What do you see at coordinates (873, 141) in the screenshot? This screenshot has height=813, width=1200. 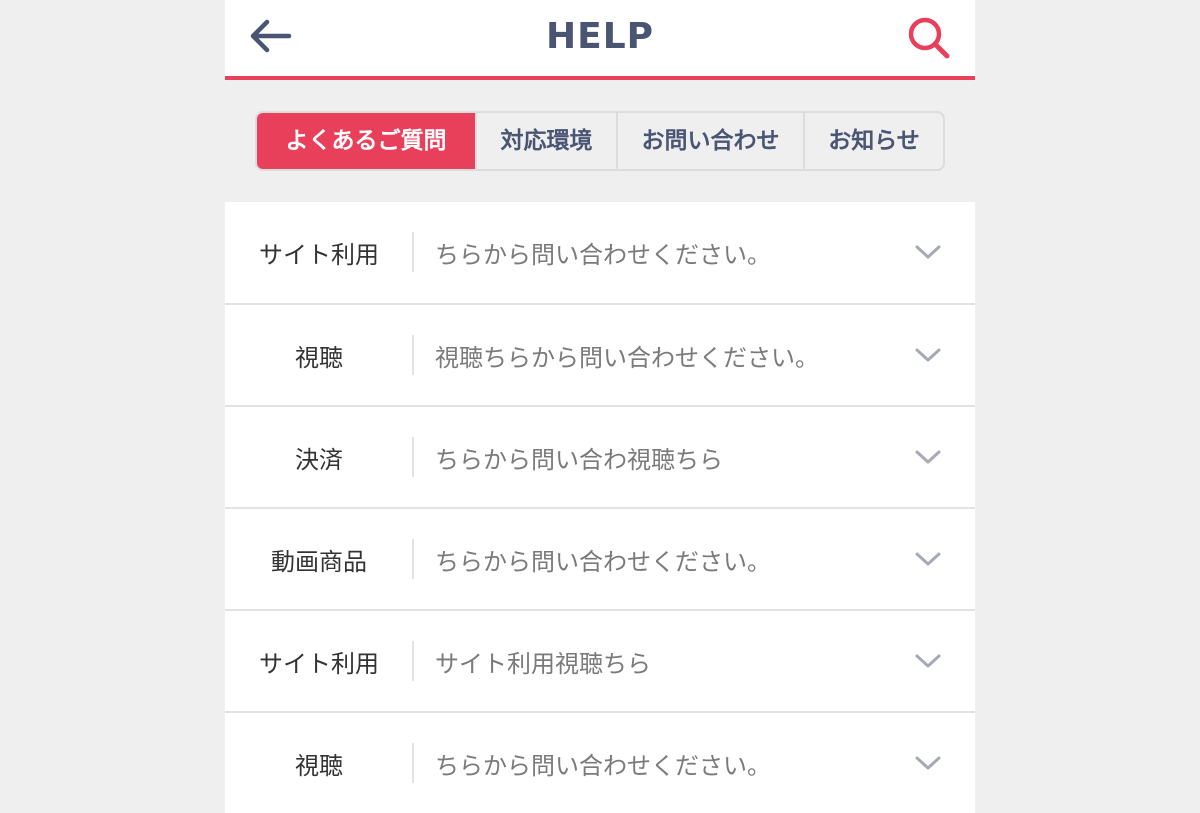 I see `tab-news: お知らせ` at bounding box center [873, 141].